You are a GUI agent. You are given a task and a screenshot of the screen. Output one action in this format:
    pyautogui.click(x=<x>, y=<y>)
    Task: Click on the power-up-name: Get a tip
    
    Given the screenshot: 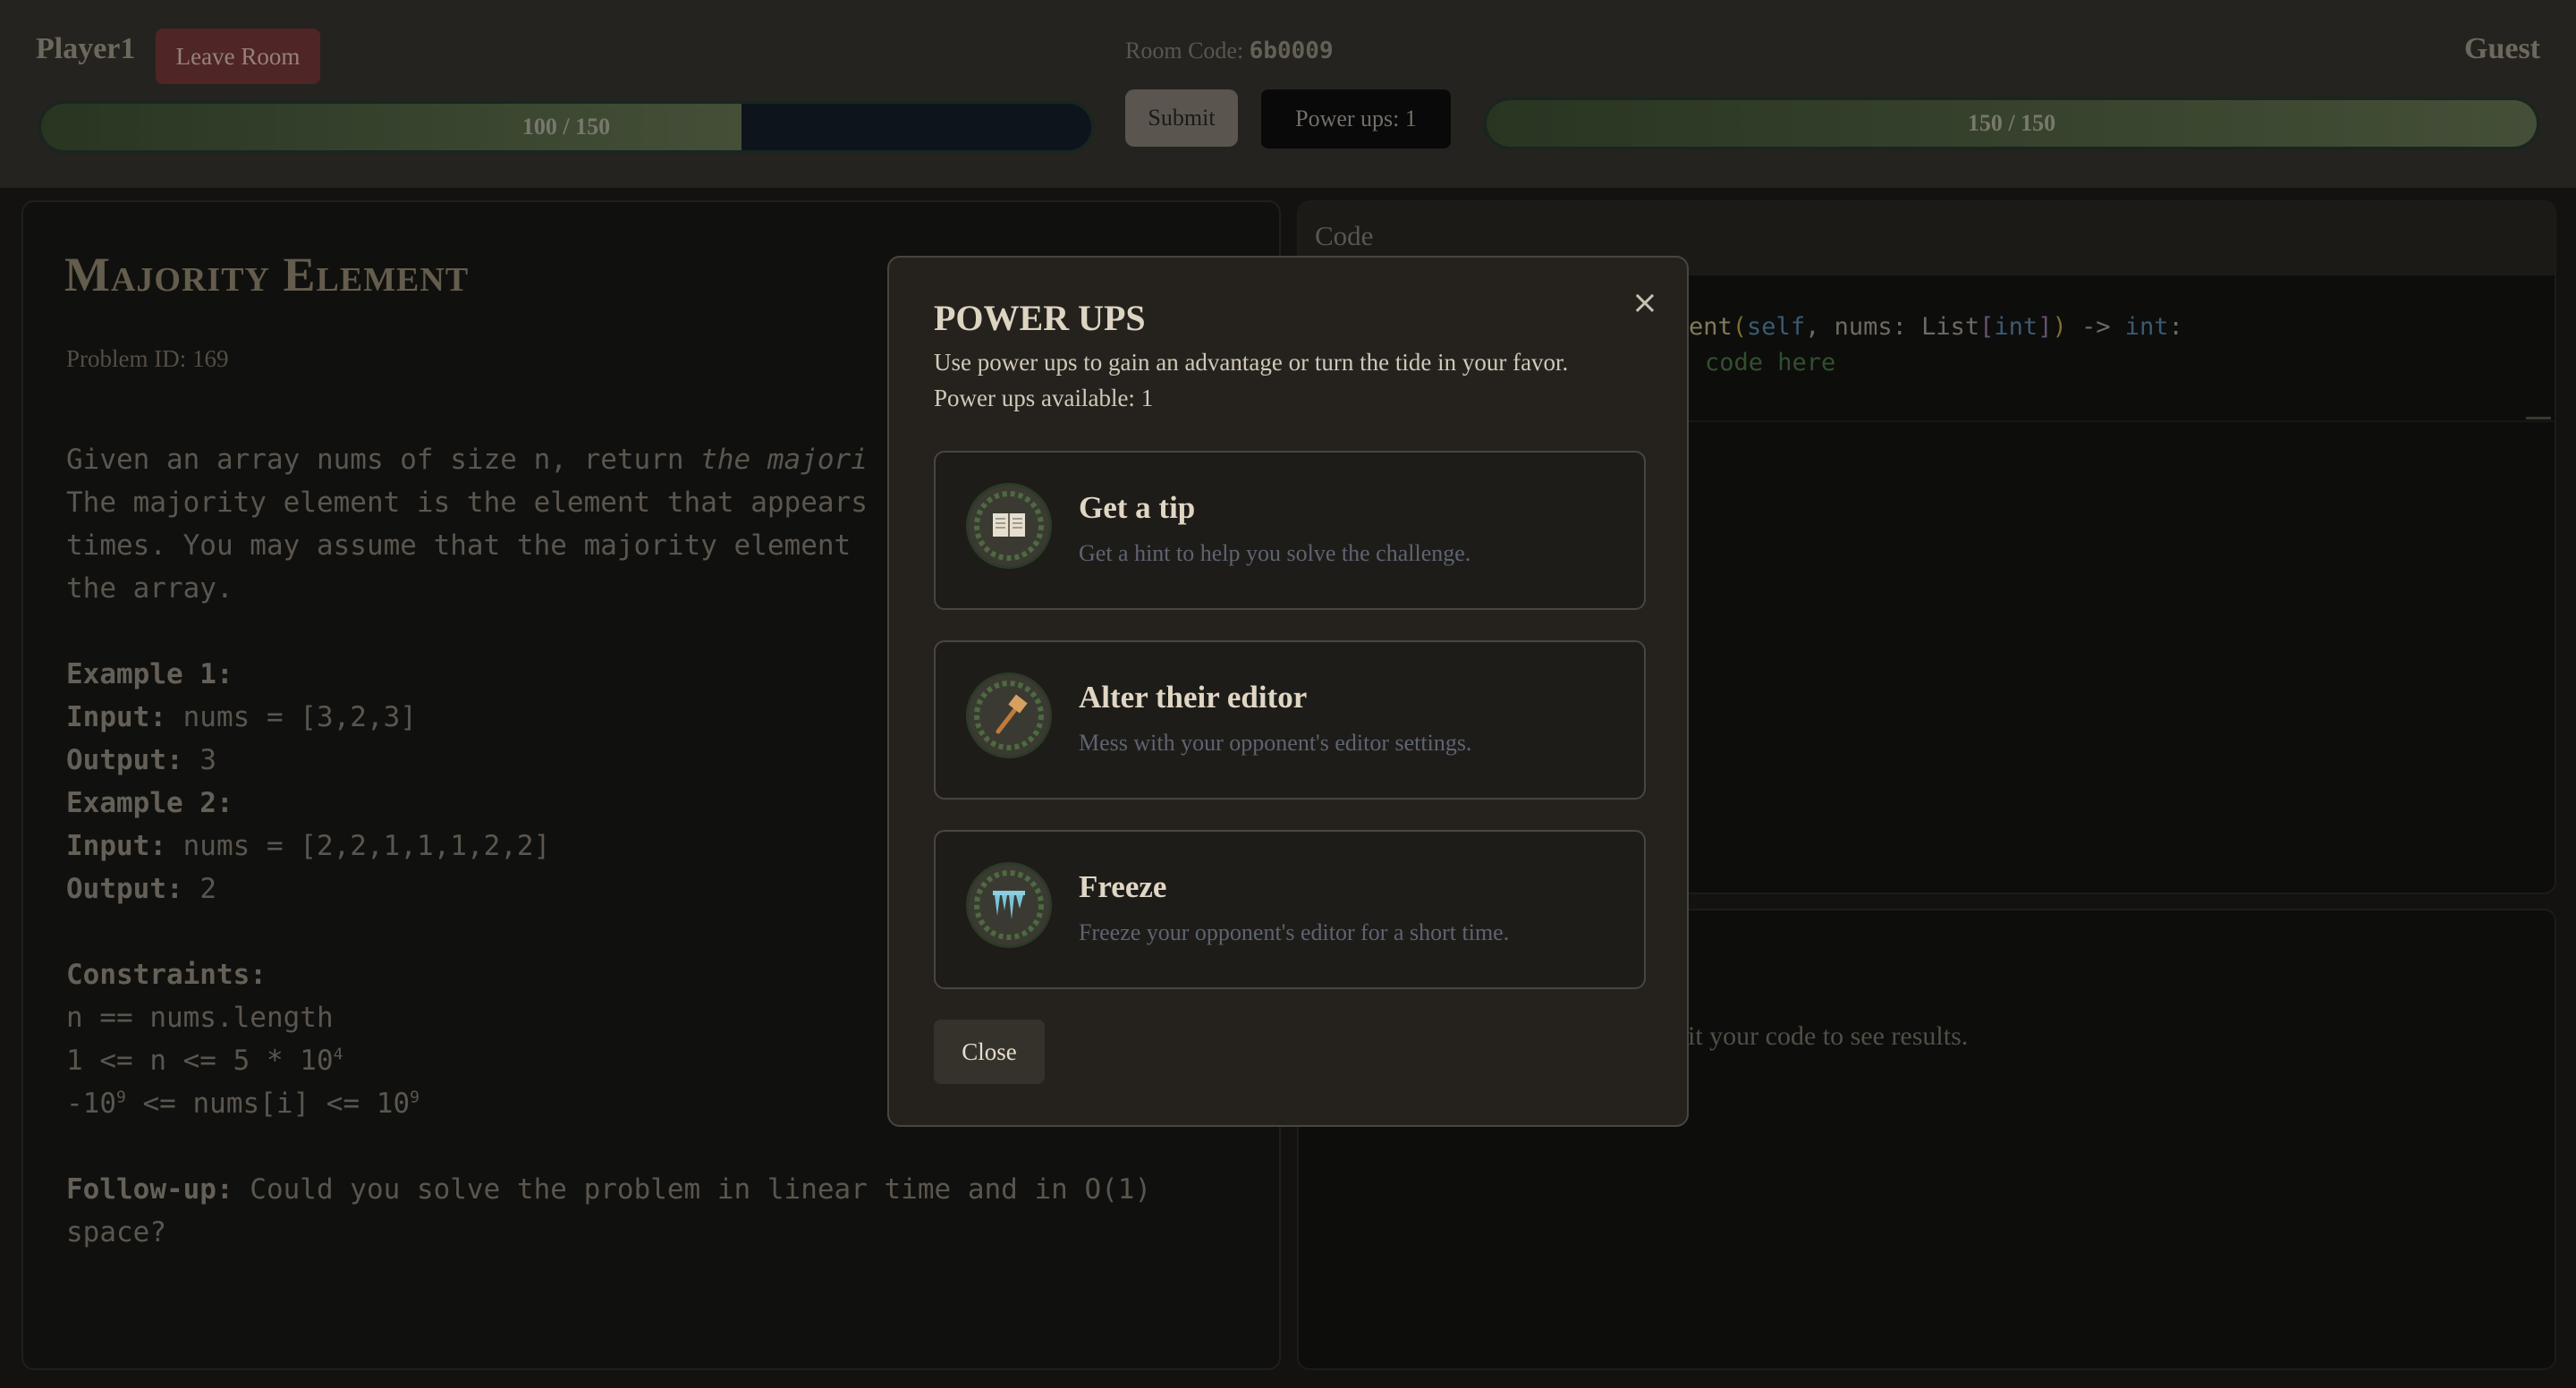 What is the action you would take?
    pyautogui.click(x=1137, y=508)
    